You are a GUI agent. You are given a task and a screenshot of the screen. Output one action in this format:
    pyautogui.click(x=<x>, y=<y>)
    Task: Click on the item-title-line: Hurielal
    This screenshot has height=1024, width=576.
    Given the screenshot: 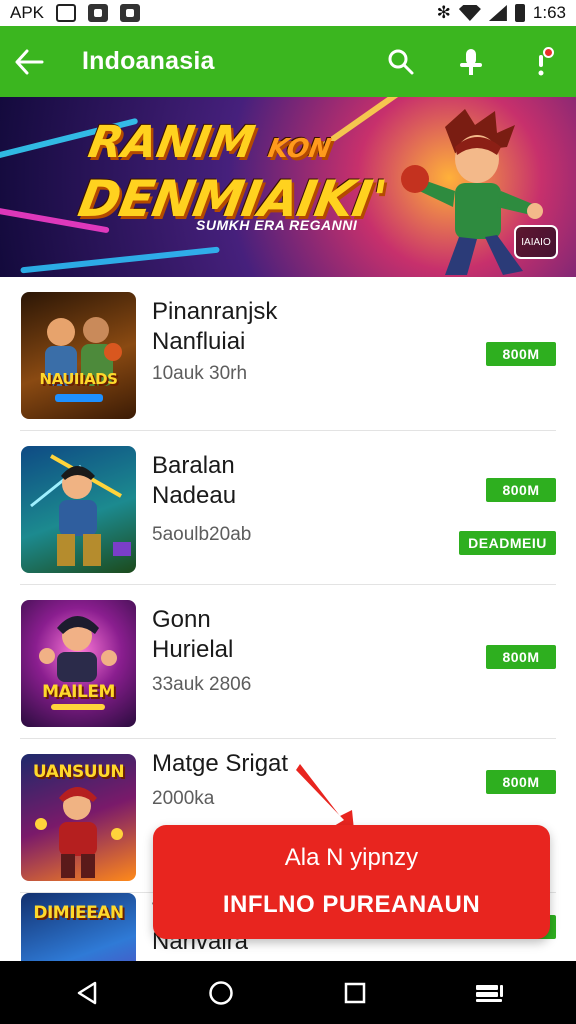 What is the action you would take?
    pyautogui.click(x=193, y=649)
    